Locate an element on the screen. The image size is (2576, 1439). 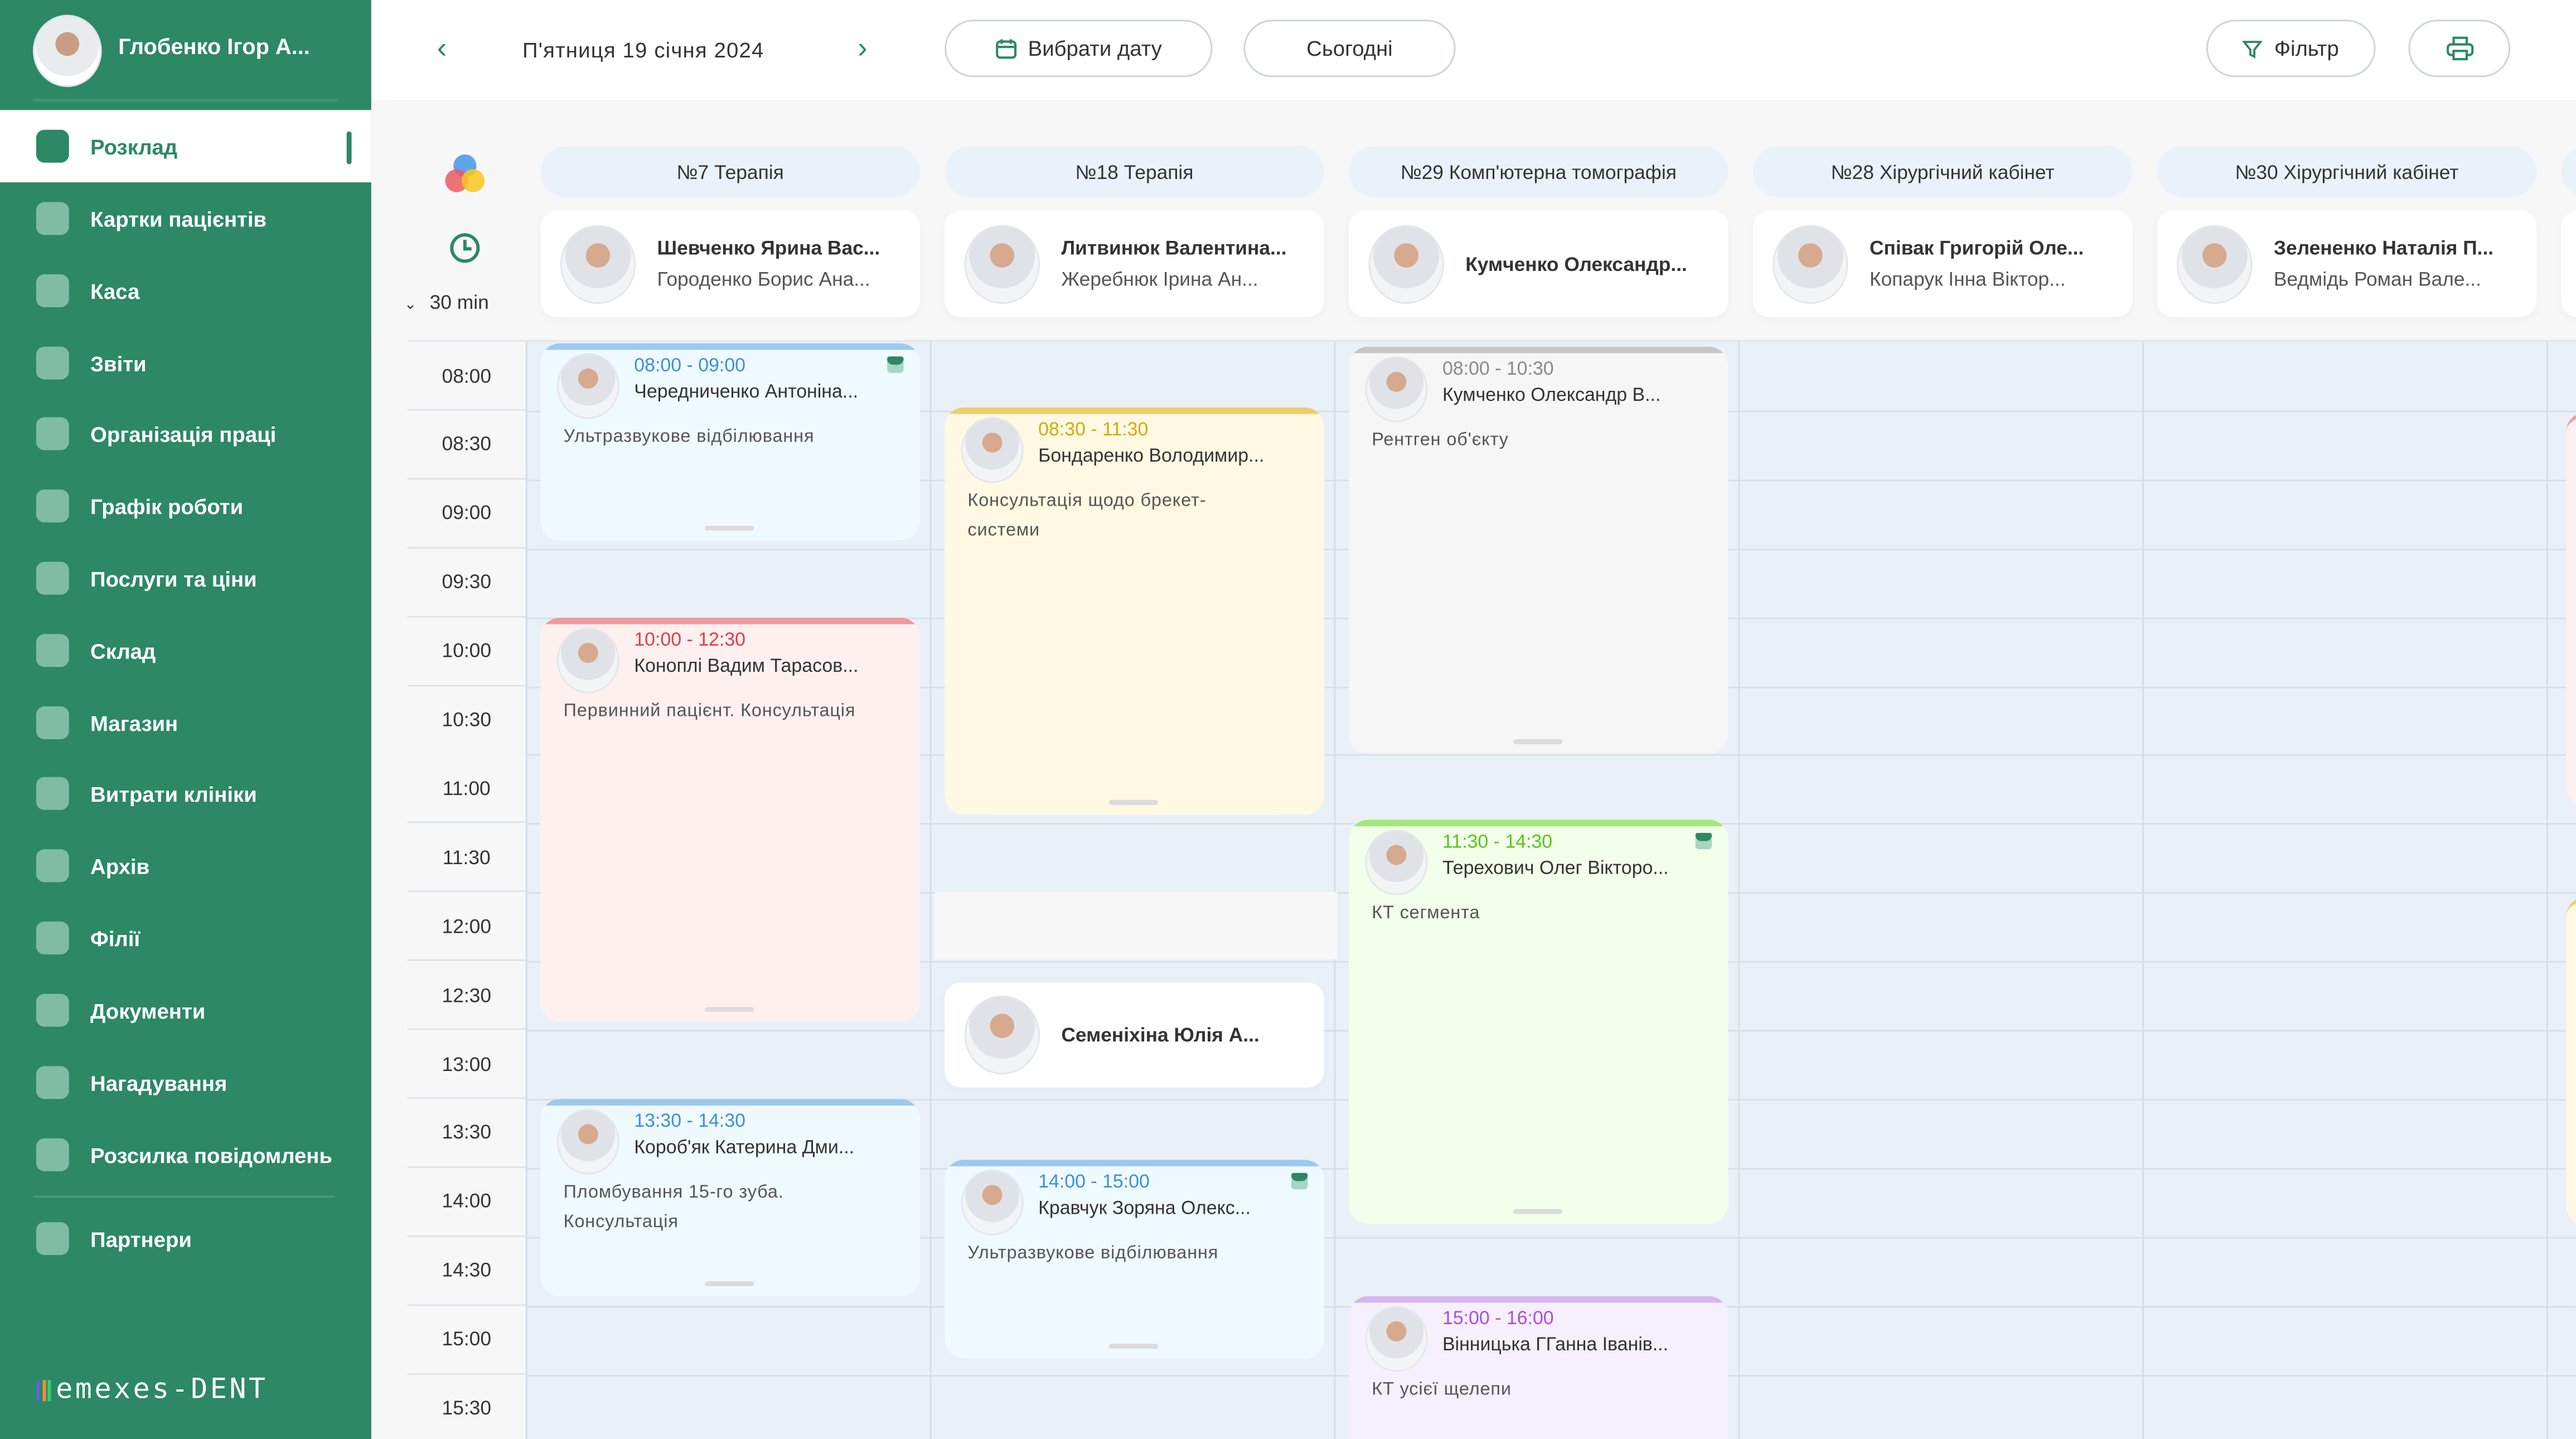
sidebar-item: Архів is located at coordinates (185, 866).